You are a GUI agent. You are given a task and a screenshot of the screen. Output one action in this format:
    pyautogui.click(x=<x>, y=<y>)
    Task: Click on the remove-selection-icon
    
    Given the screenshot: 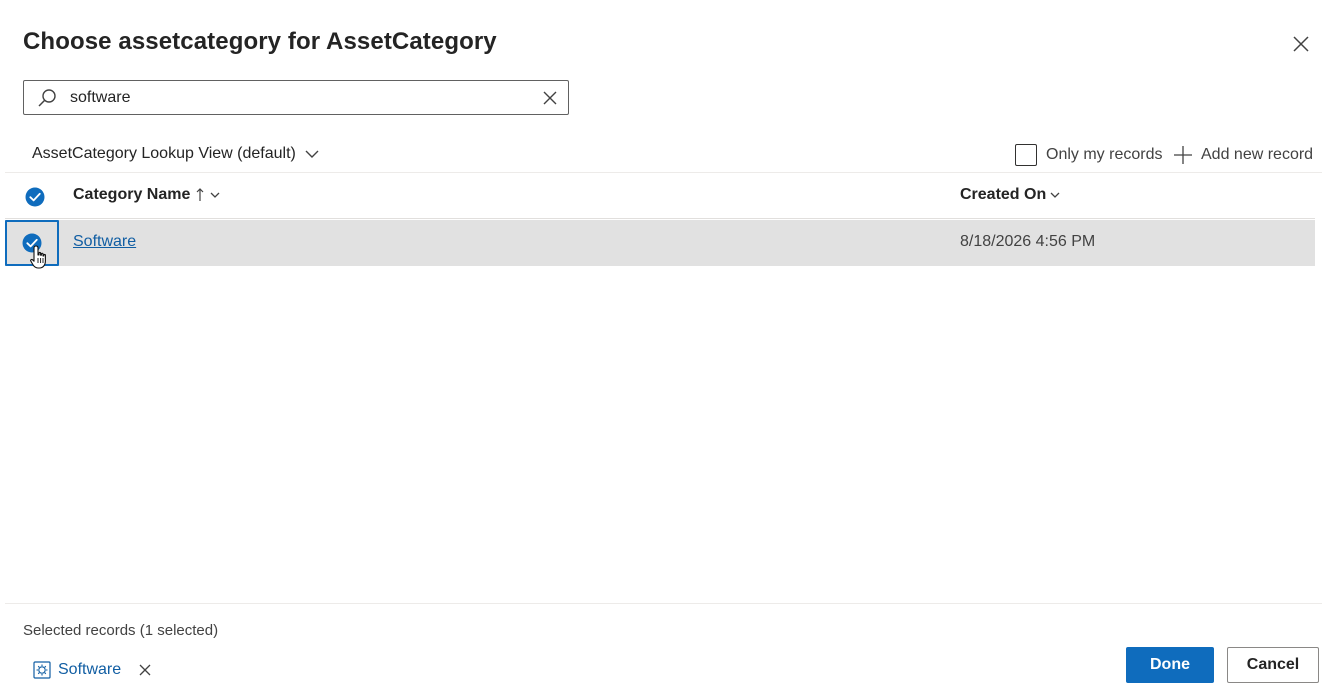 What is the action you would take?
    pyautogui.click(x=145, y=670)
    